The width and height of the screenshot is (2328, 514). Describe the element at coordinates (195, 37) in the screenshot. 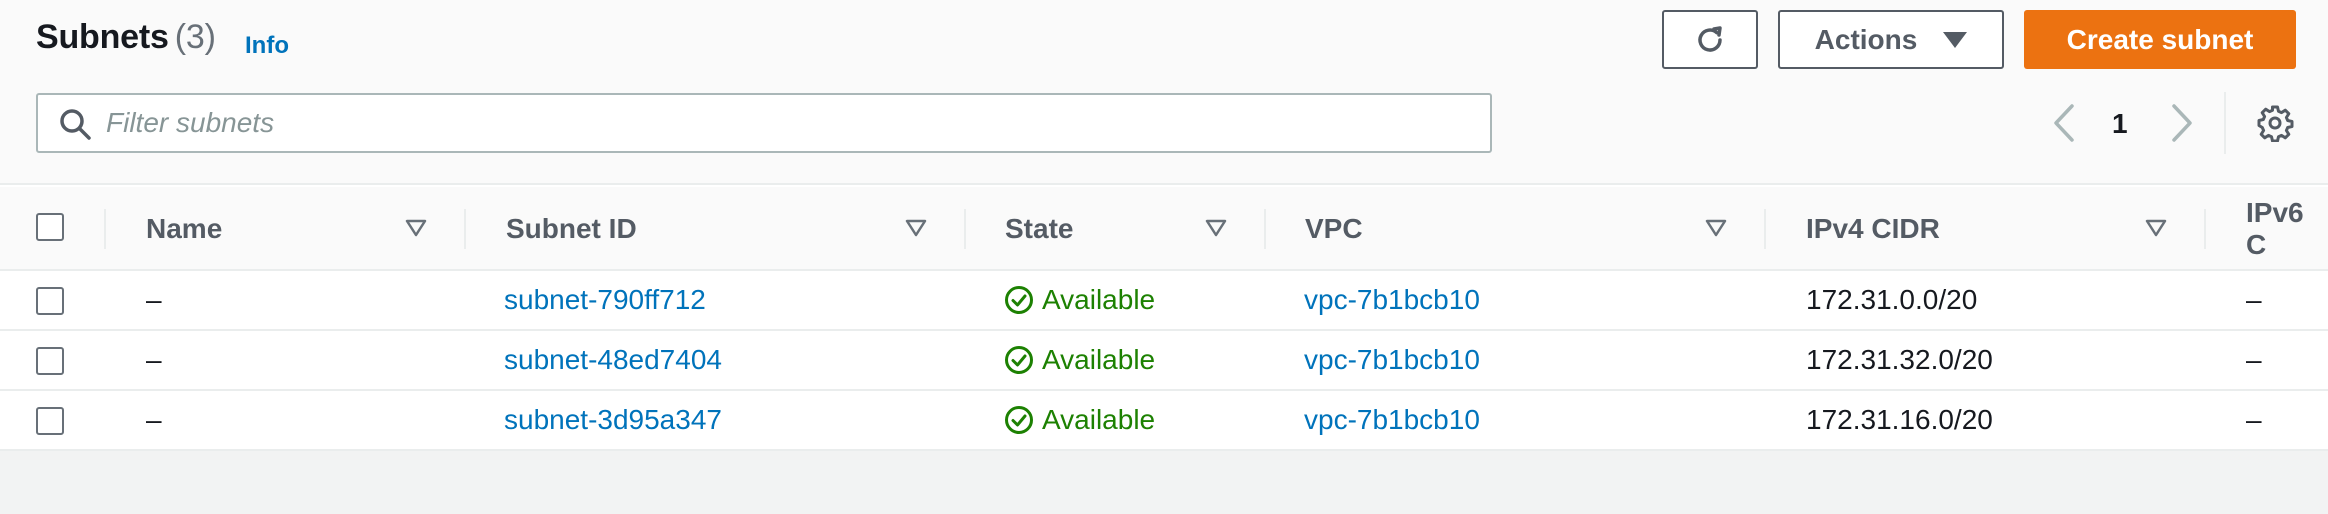

I see `subnet-count: (3)` at that location.